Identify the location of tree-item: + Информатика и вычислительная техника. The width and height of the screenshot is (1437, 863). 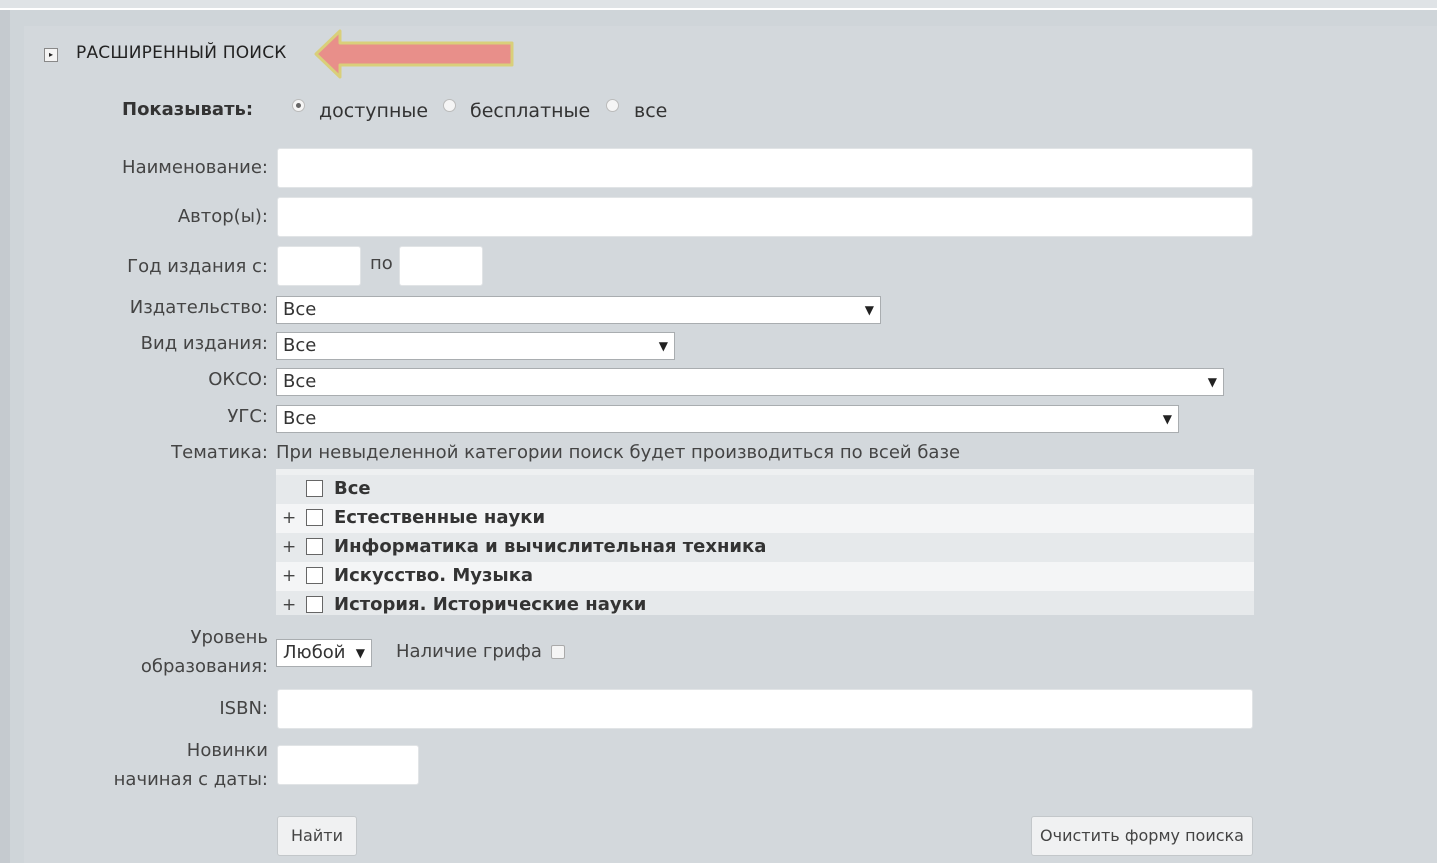
(765, 547).